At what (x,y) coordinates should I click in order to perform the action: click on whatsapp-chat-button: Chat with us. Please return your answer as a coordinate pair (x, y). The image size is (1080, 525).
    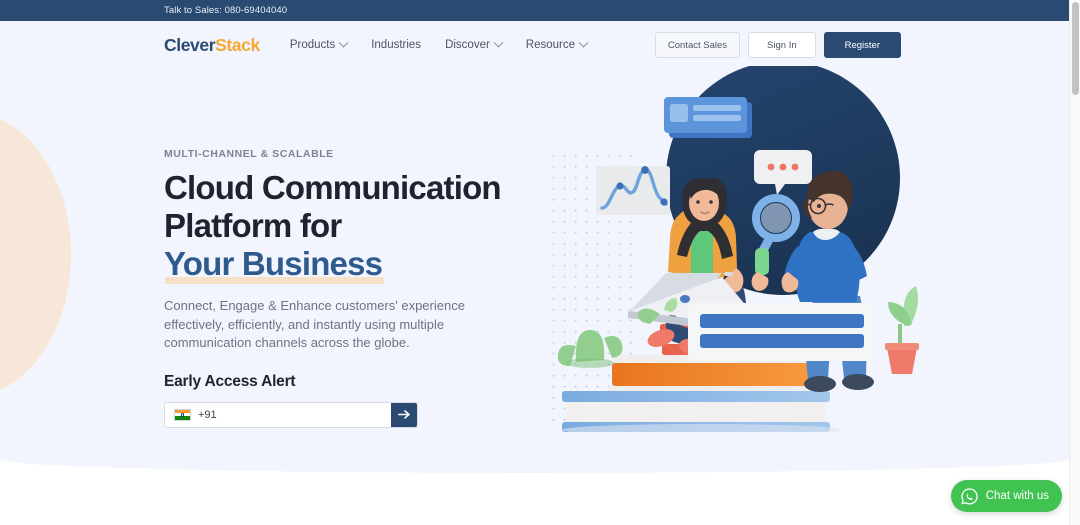
    Looking at the image, I should click on (1006, 496).